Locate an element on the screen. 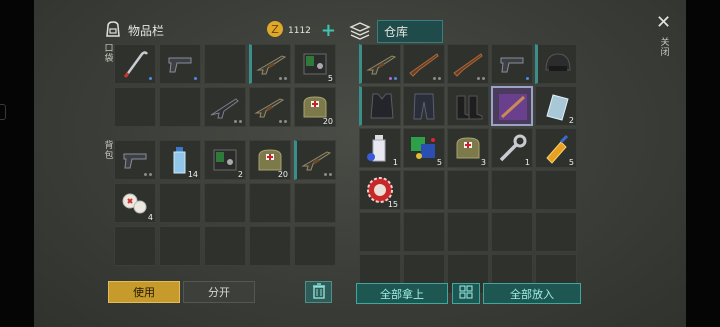 The height and width of the screenshot is (327, 720). inventory-slot: 4 is located at coordinates (135, 203).